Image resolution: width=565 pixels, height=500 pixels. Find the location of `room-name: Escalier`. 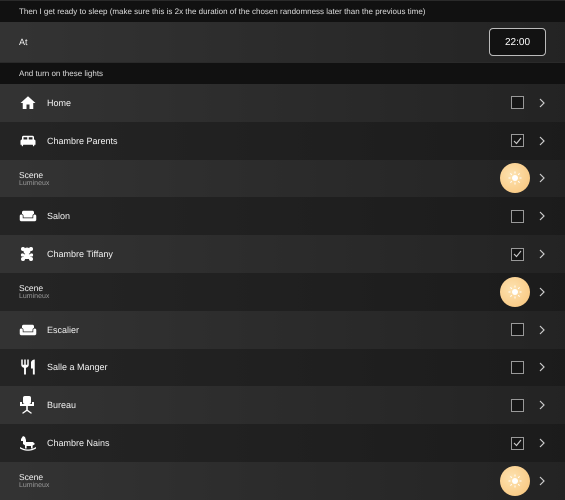

room-name: Escalier is located at coordinates (63, 329).